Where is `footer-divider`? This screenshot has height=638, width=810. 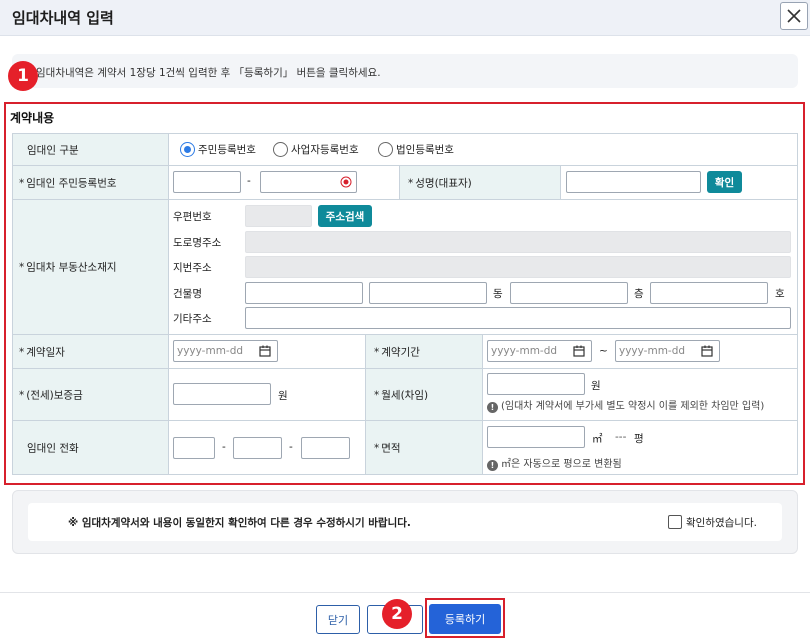
footer-divider is located at coordinates (405, 592).